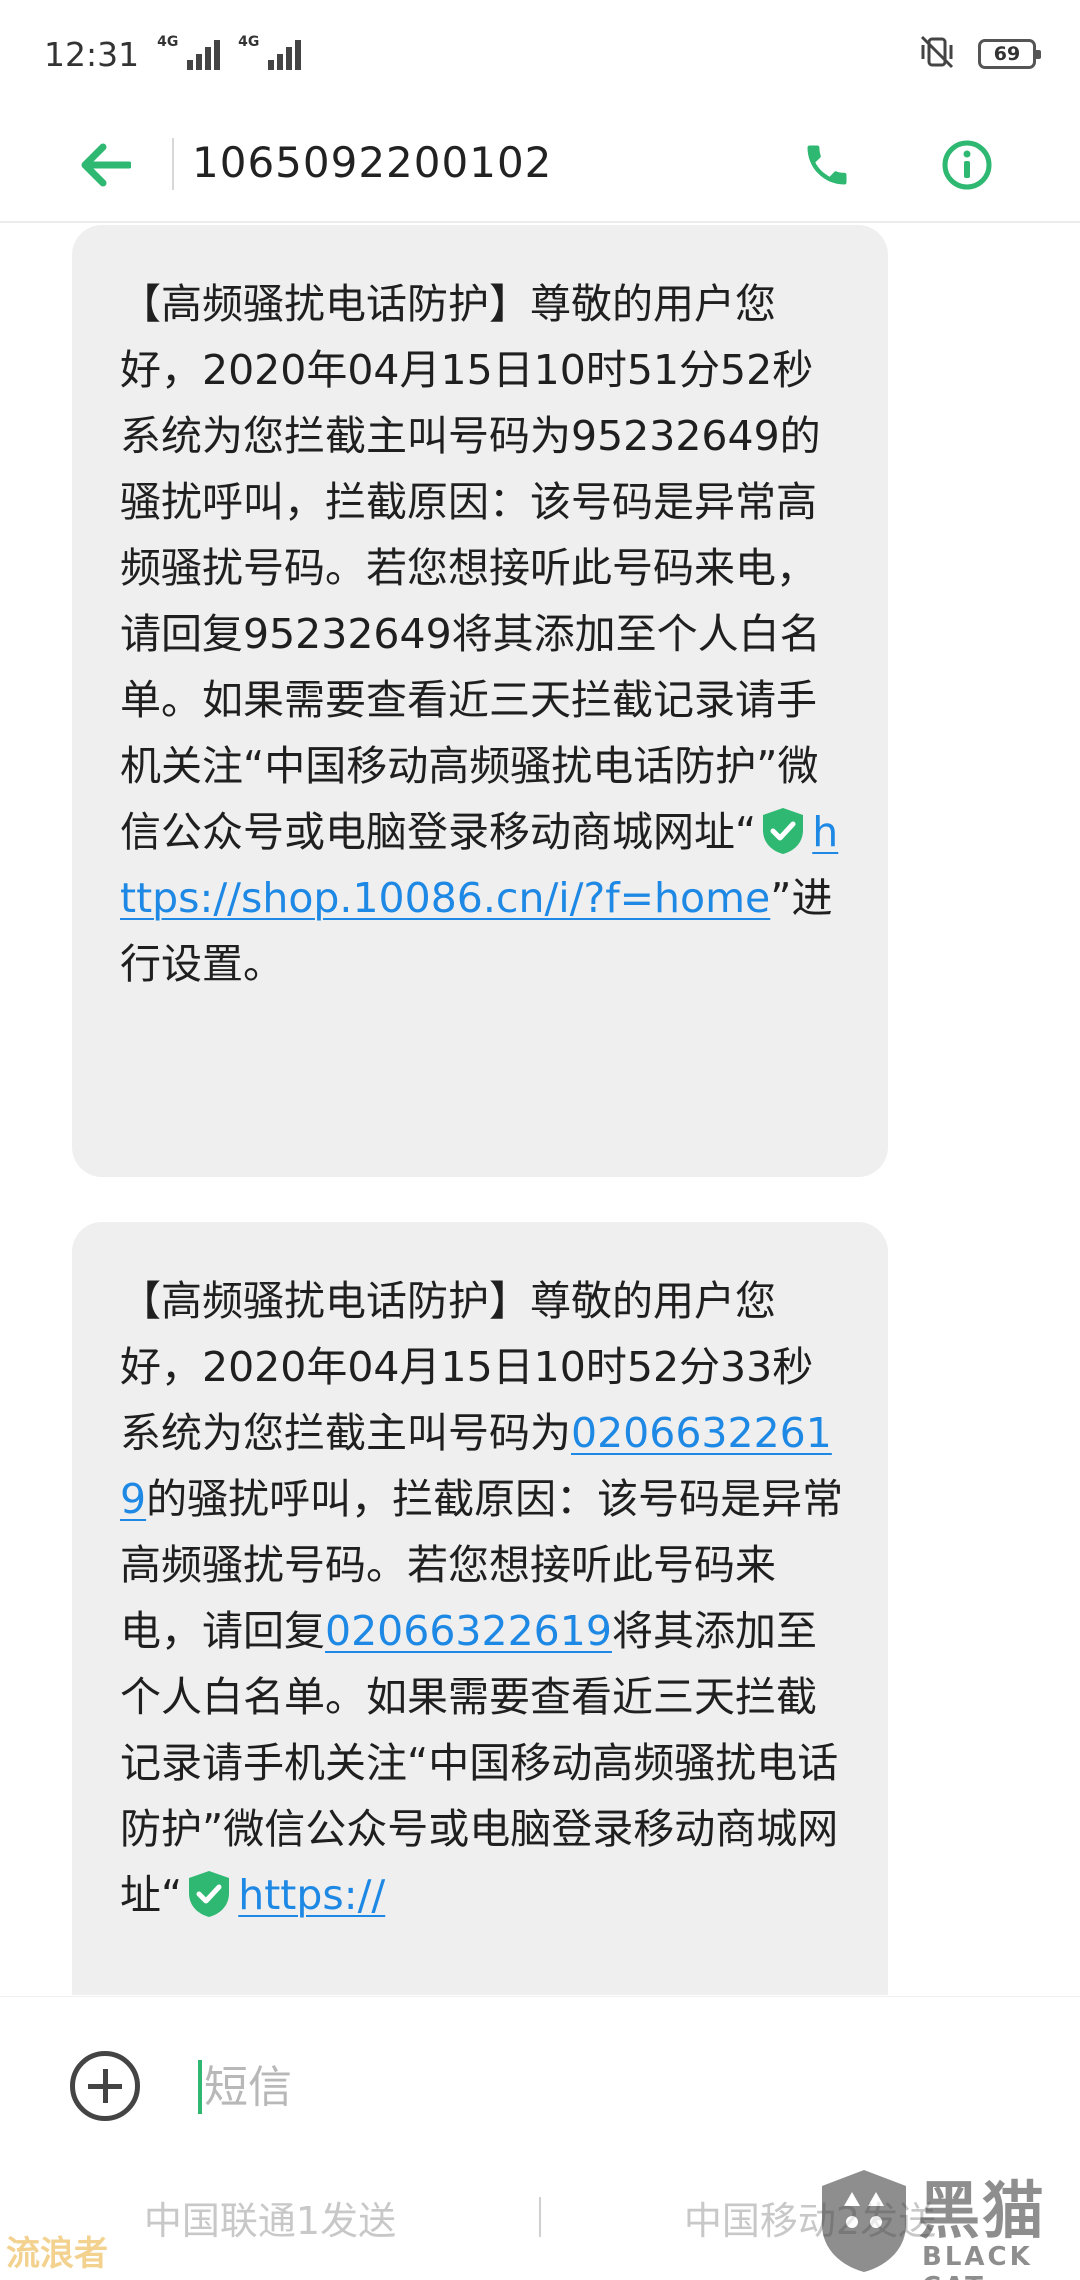  I want to click on cat-logo-icon, so click(864, 2221).